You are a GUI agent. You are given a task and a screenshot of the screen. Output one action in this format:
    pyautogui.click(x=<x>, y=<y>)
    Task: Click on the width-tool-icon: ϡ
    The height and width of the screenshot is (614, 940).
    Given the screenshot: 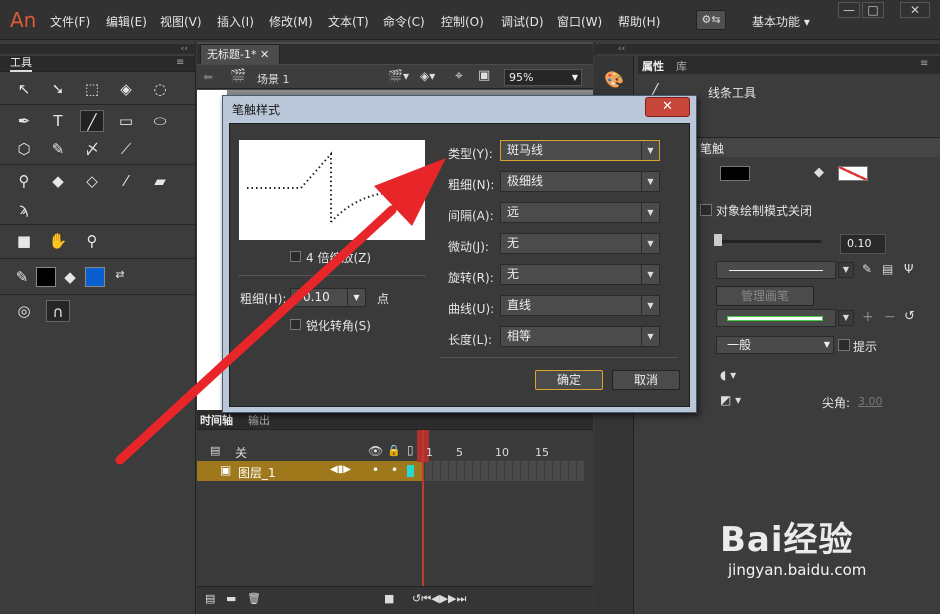 What is the action you would take?
    pyautogui.click(x=24, y=209)
    